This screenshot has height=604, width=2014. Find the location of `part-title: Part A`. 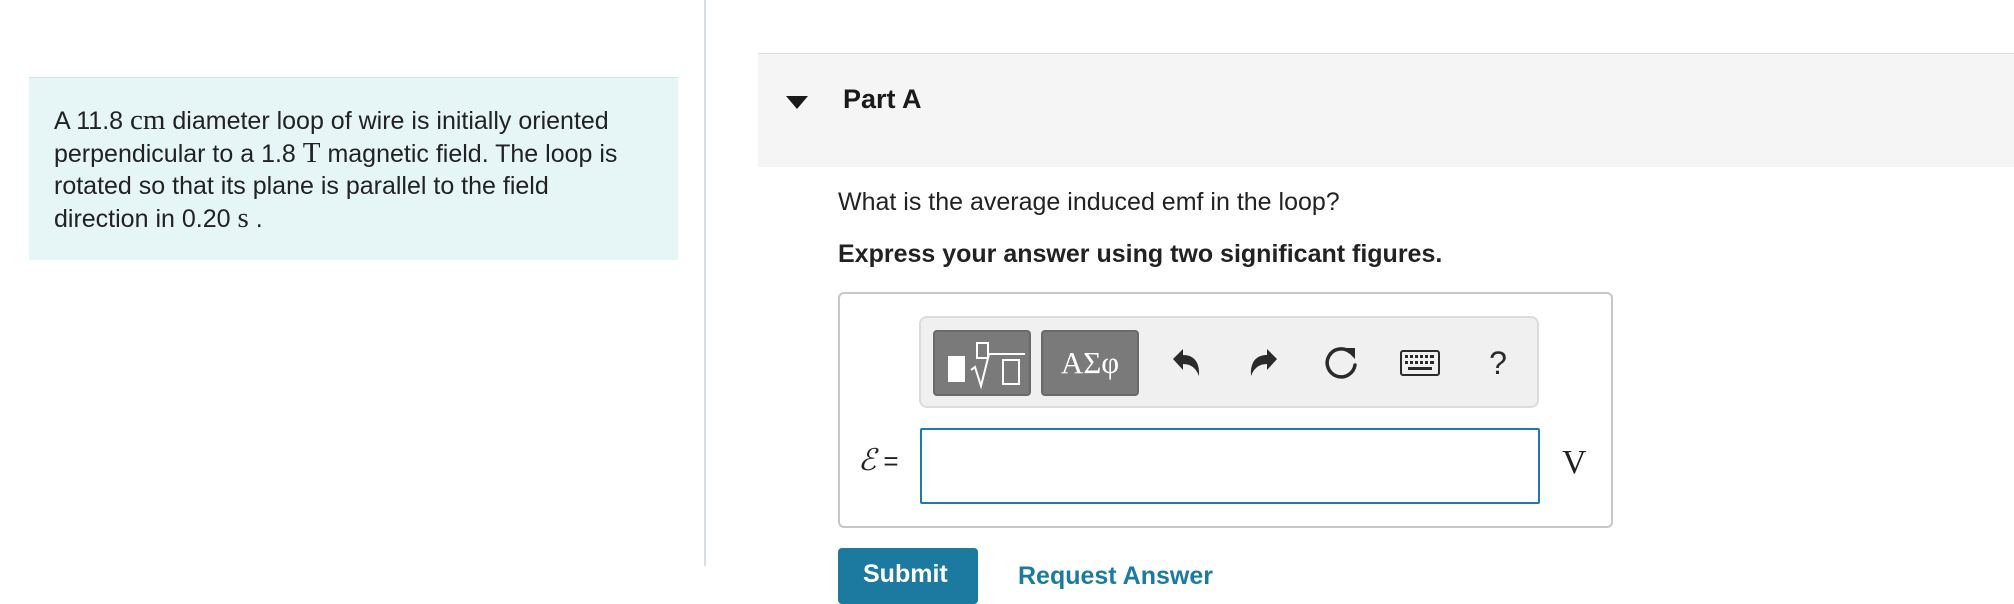

part-title: Part A is located at coordinates (882, 99).